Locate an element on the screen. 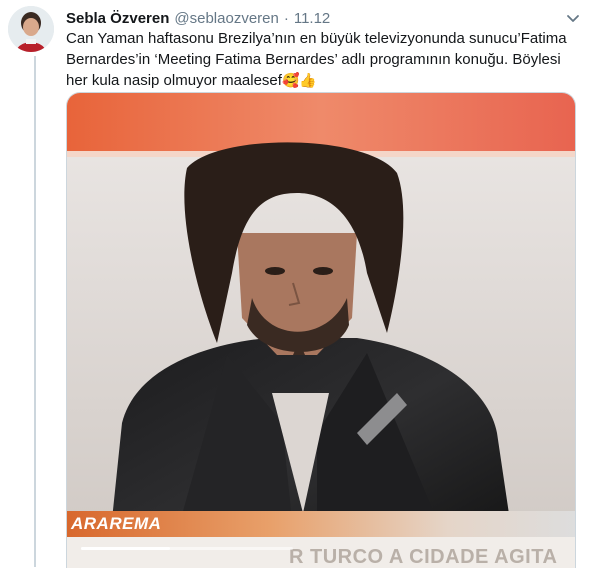  profile-avatar-icon is located at coordinates (31, 29).